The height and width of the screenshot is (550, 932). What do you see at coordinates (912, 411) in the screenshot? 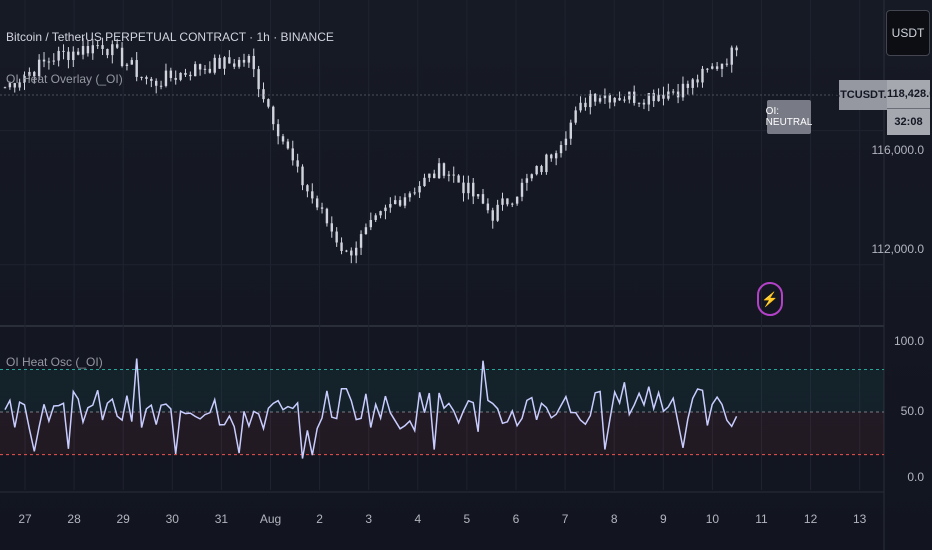
I see `osc-axis-label: 50.0` at bounding box center [912, 411].